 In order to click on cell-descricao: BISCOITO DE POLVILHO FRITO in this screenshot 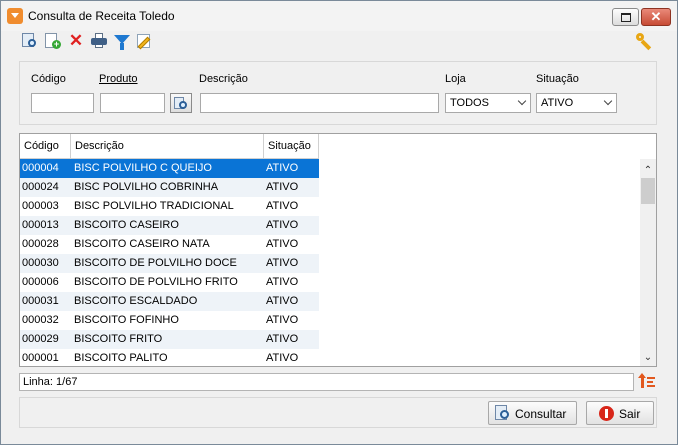, I will do `click(156, 282)`.